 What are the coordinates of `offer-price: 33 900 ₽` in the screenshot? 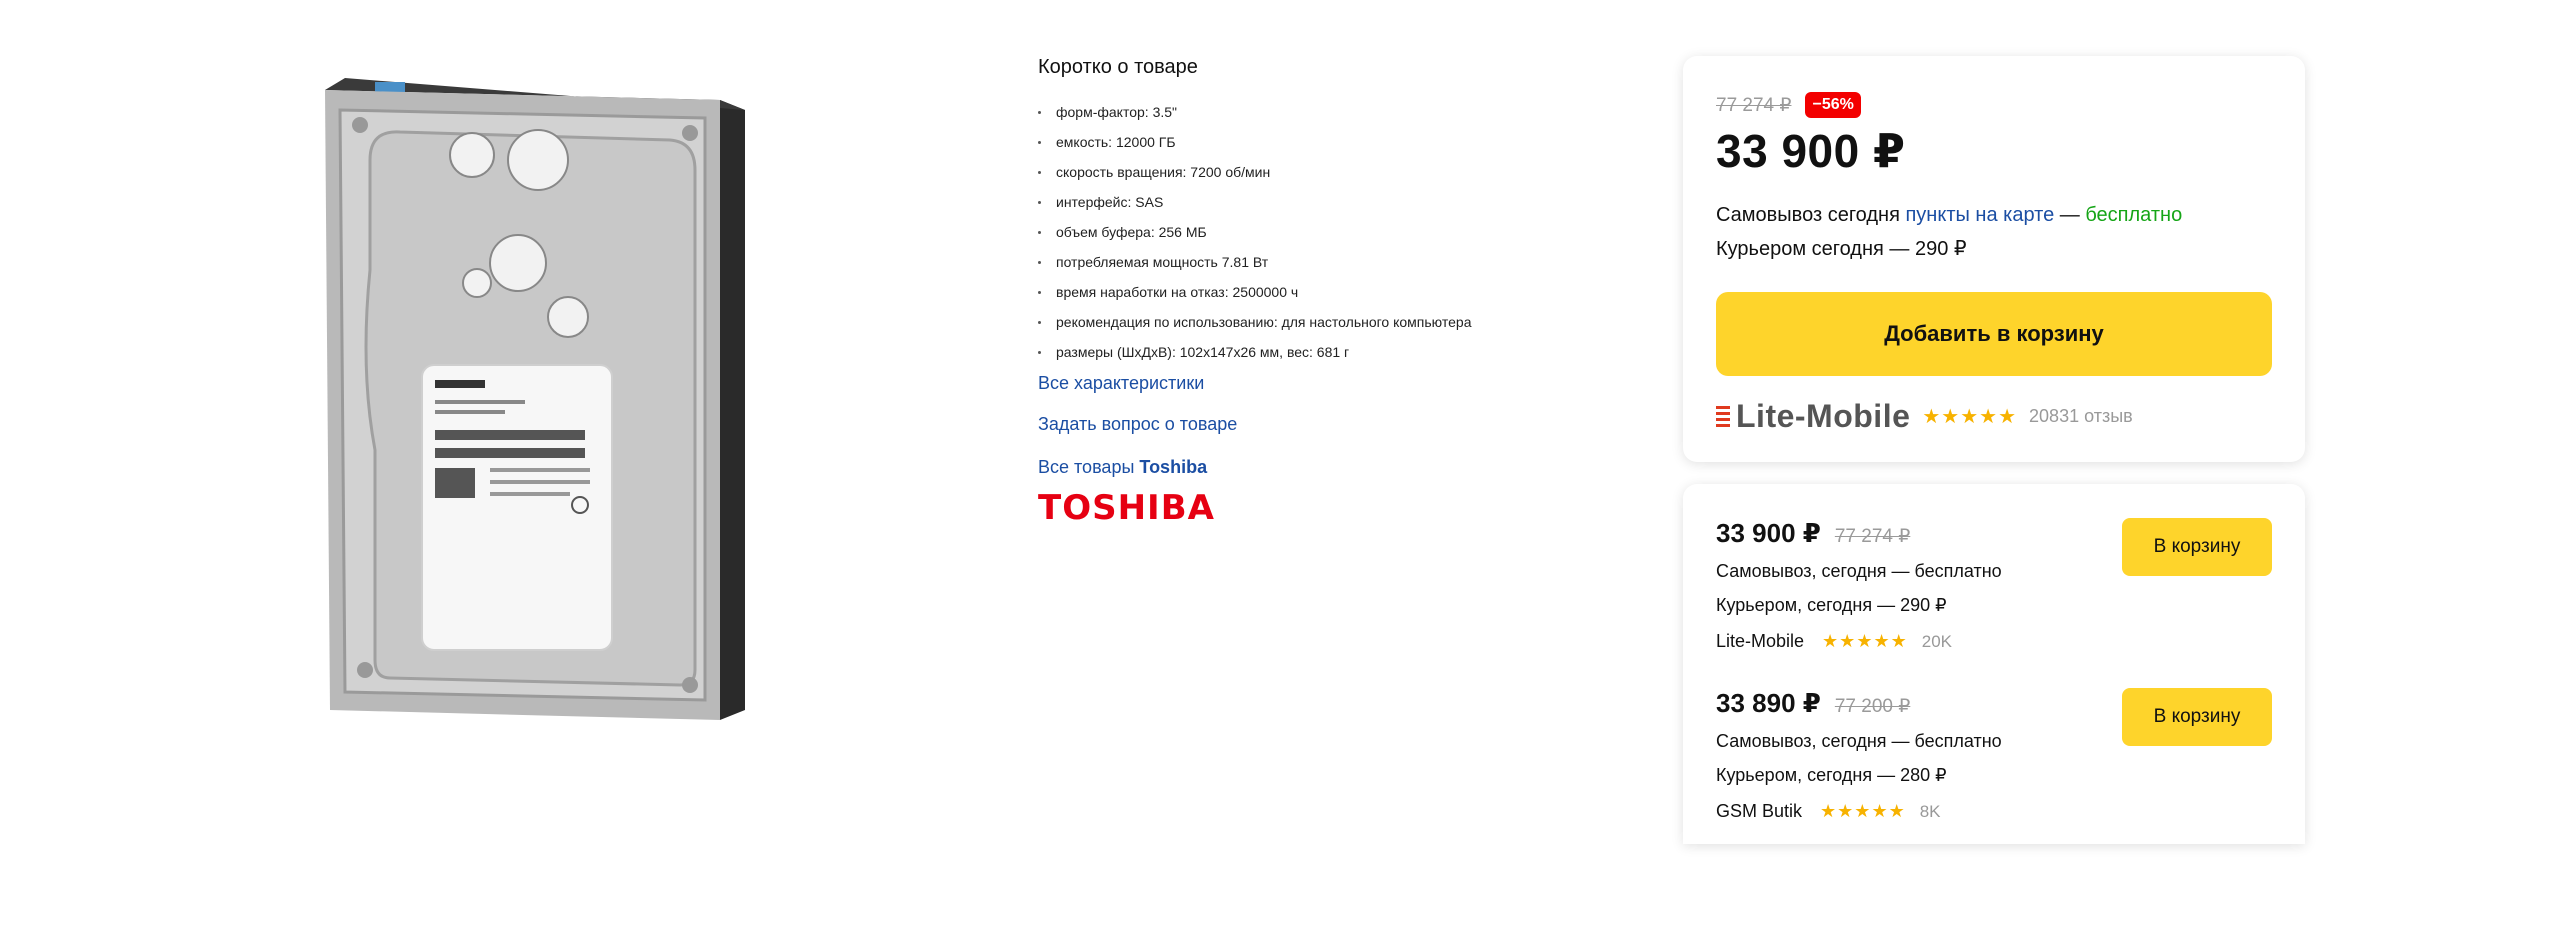 It's located at (1768, 533).